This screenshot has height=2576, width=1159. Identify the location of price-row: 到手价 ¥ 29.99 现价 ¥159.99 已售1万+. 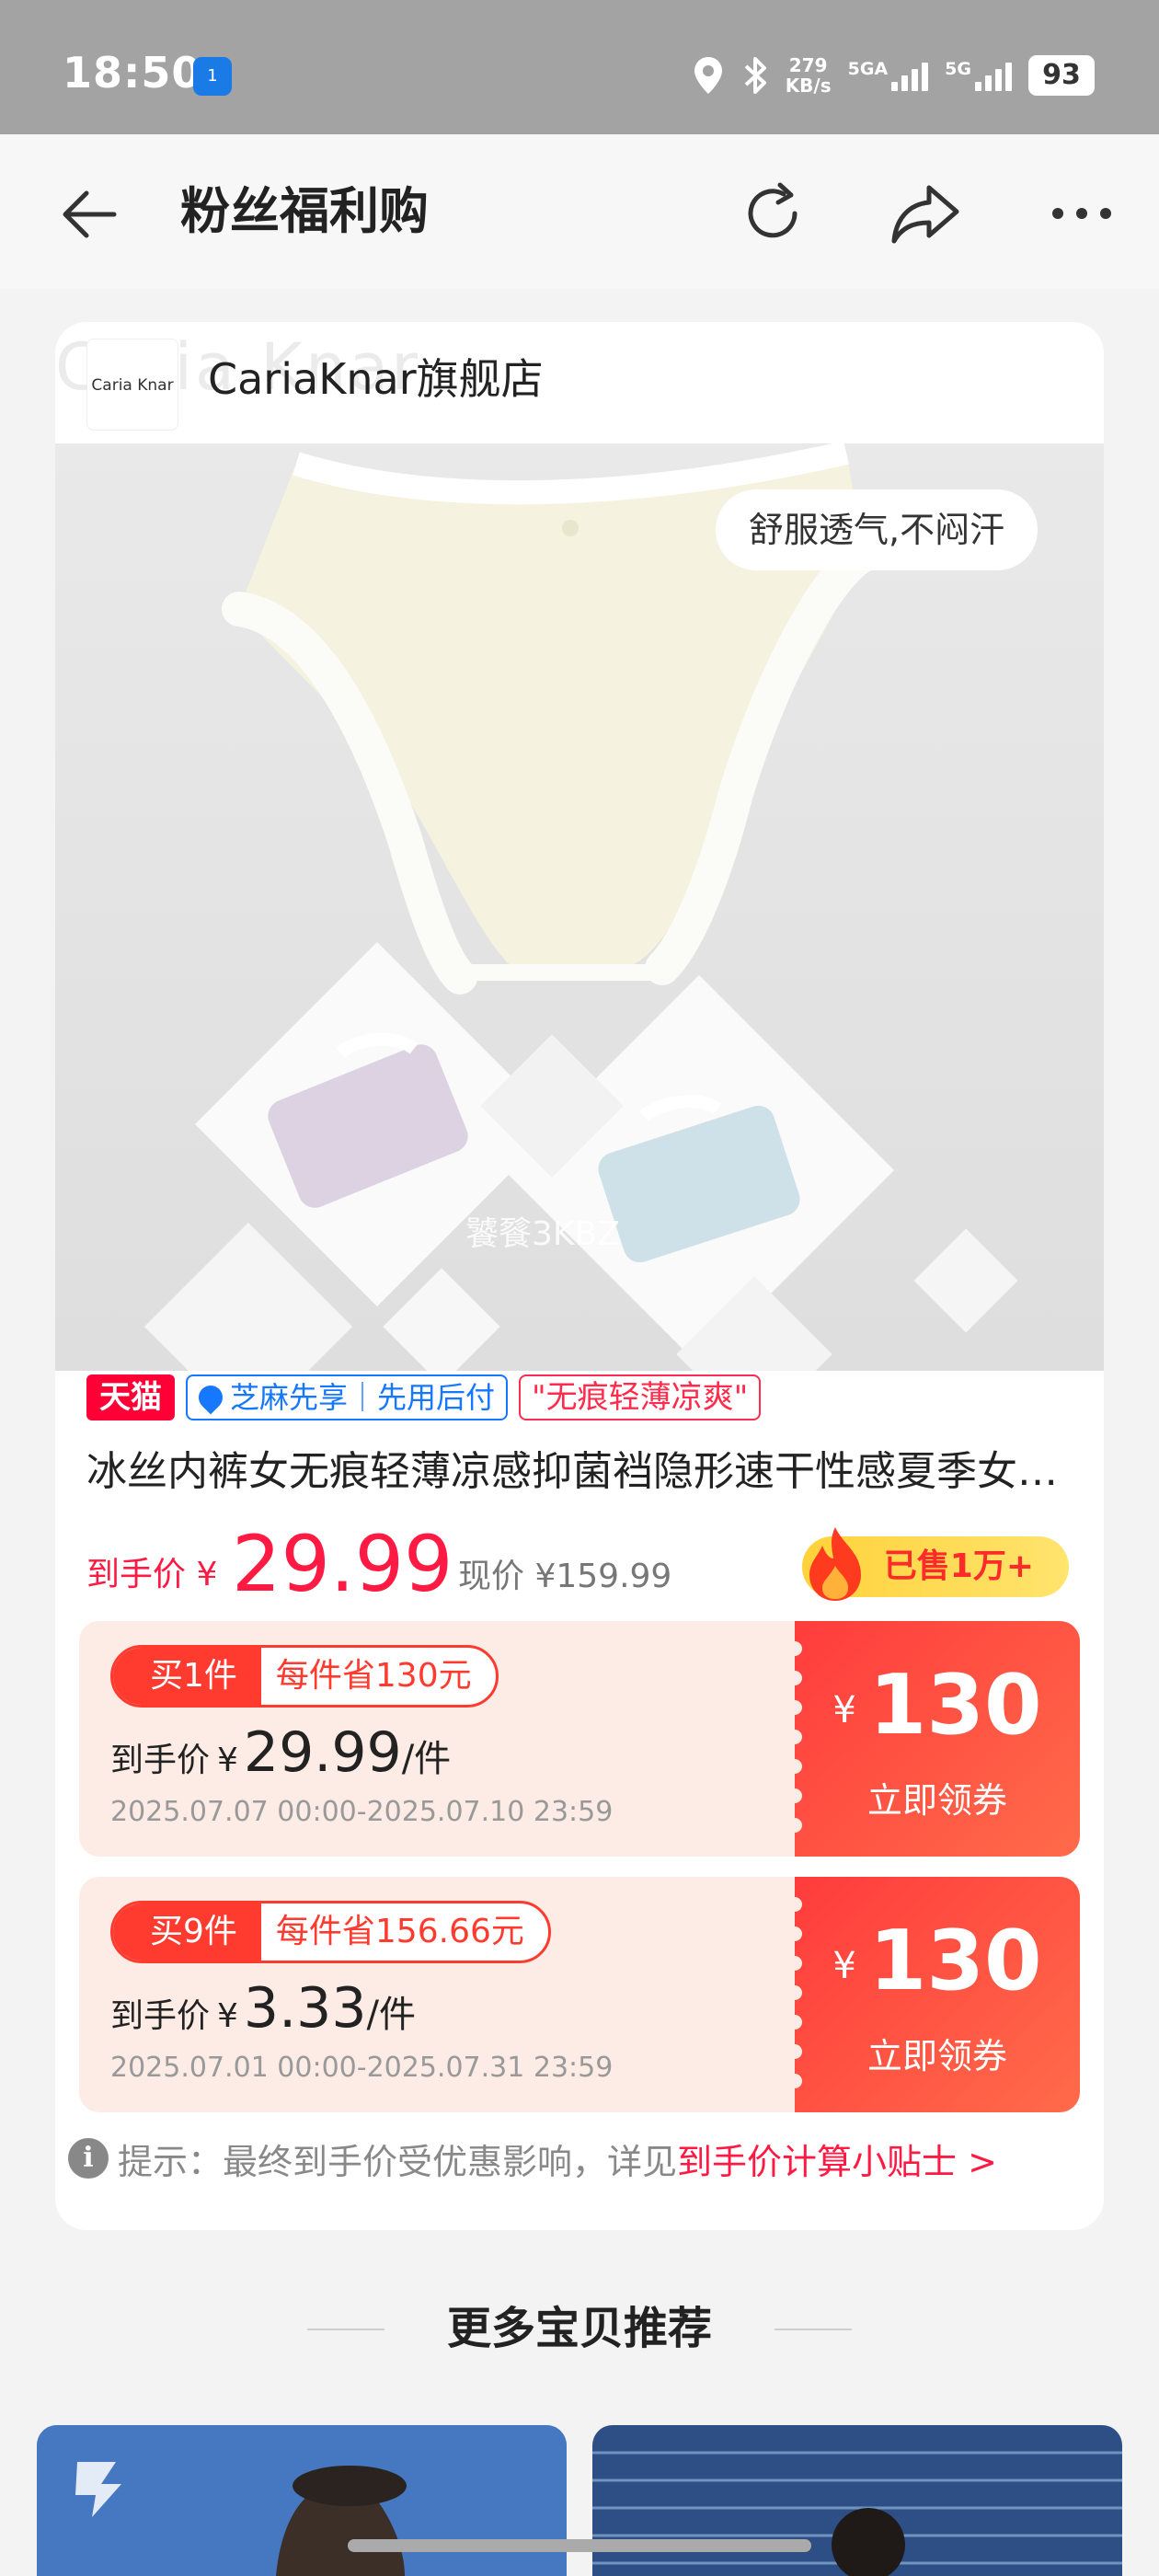
(587, 1564).